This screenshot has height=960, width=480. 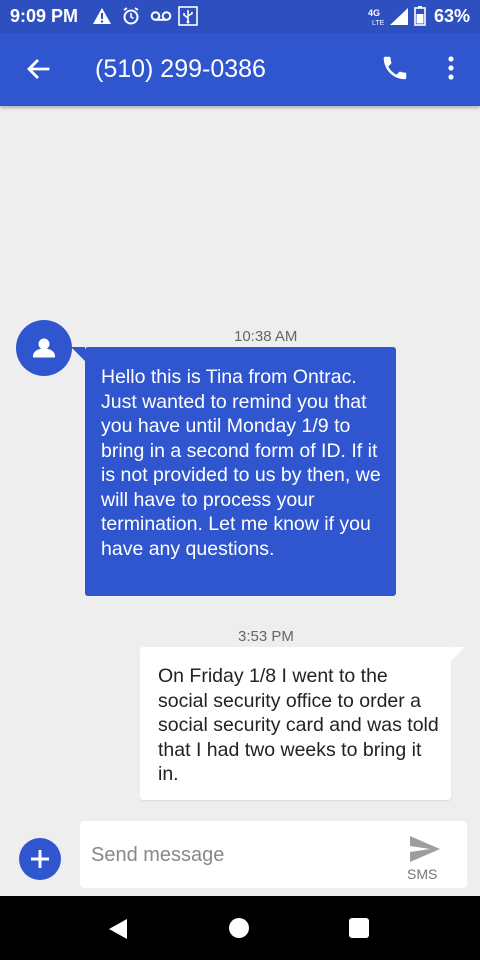 What do you see at coordinates (158, 855) in the screenshot?
I see `message-input-placeholder: Send message` at bounding box center [158, 855].